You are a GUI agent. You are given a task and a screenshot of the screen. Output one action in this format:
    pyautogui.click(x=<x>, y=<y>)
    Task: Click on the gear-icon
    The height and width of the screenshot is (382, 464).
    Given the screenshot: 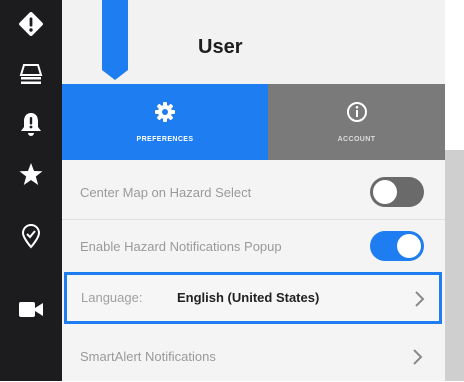 What is the action you would take?
    pyautogui.click(x=165, y=114)
    